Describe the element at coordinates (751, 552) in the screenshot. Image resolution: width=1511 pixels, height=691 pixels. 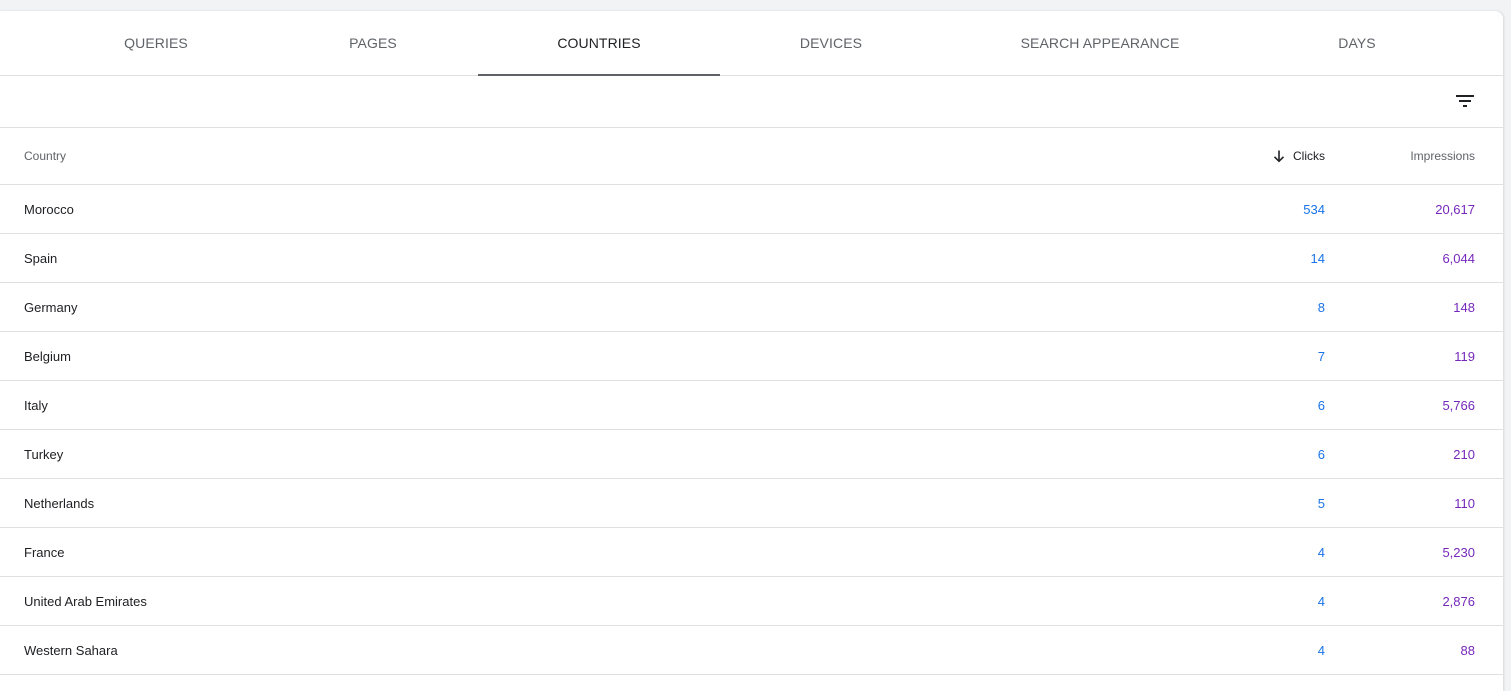
I see `table-row: France 4 5,230` at that location.